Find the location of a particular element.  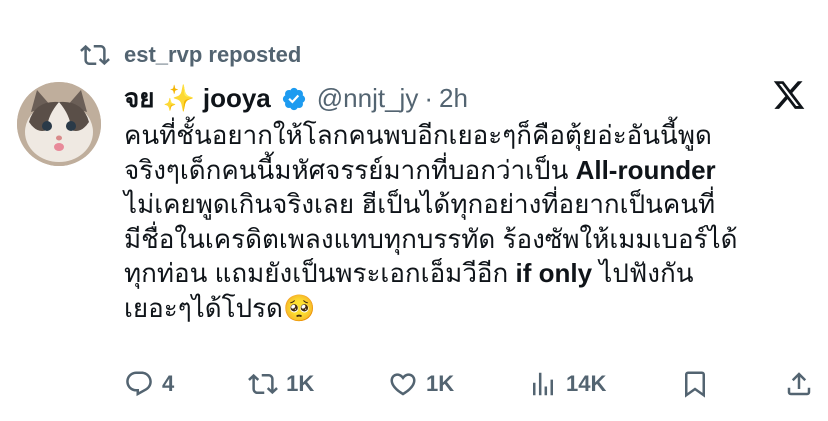

reply-icon is located at coordinates (139, 384).